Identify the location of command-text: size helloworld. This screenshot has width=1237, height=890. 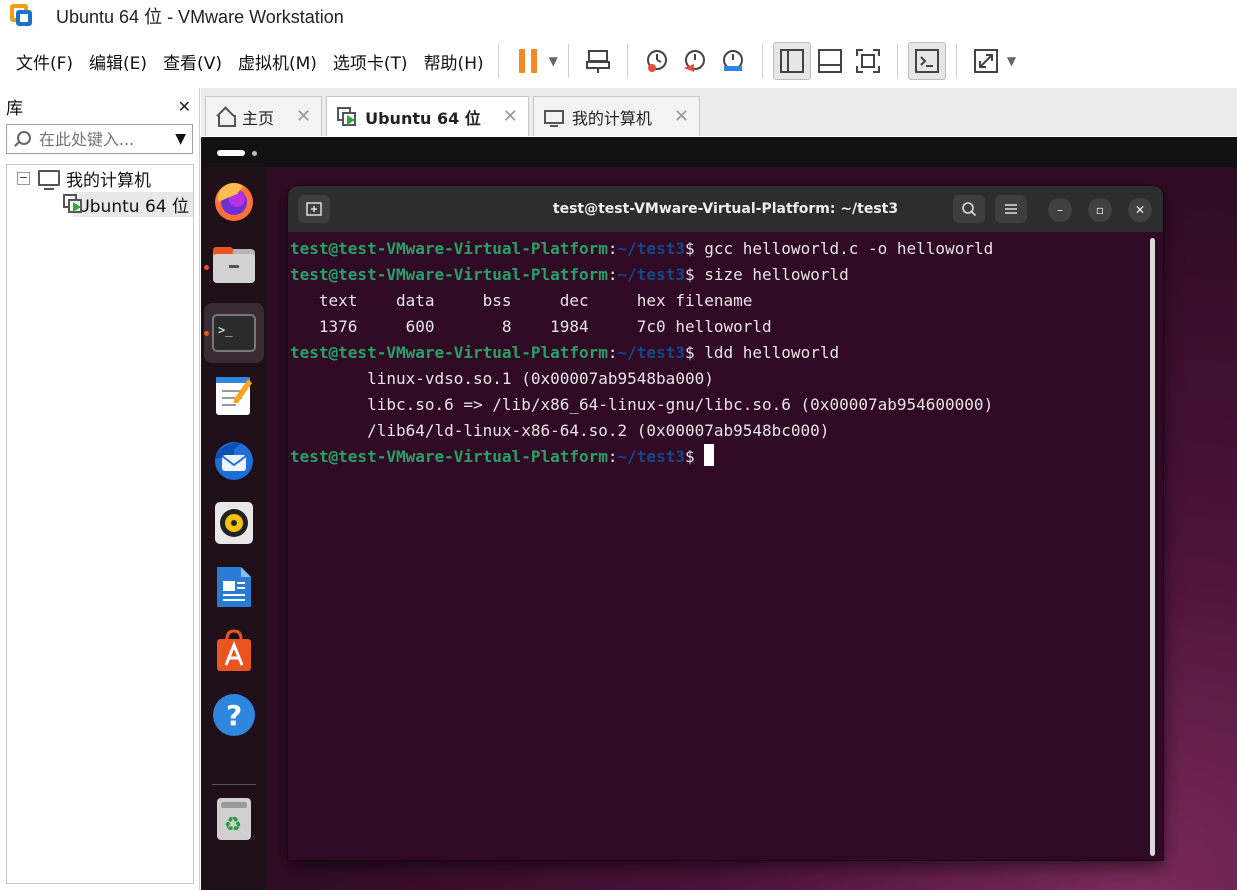
(776, 274).